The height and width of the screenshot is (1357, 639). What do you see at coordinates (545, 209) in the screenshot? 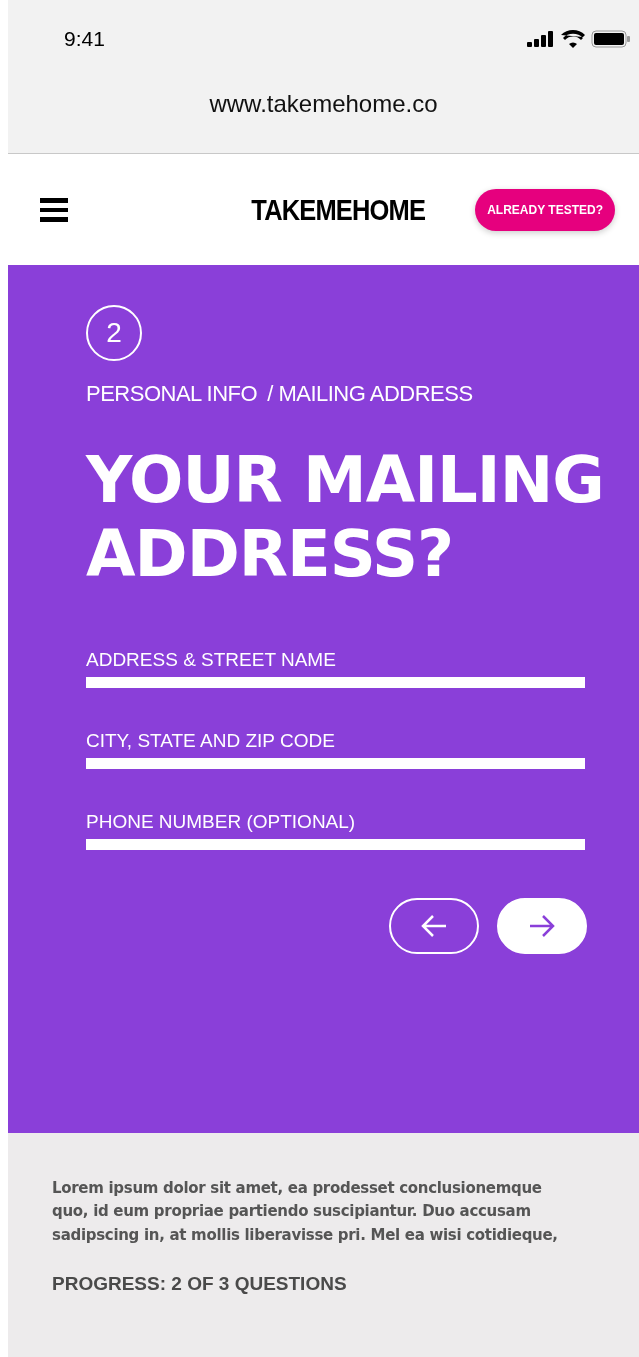
I see `already-tested-button: ALREADY TESTED?` at bounding box center [545, 209].